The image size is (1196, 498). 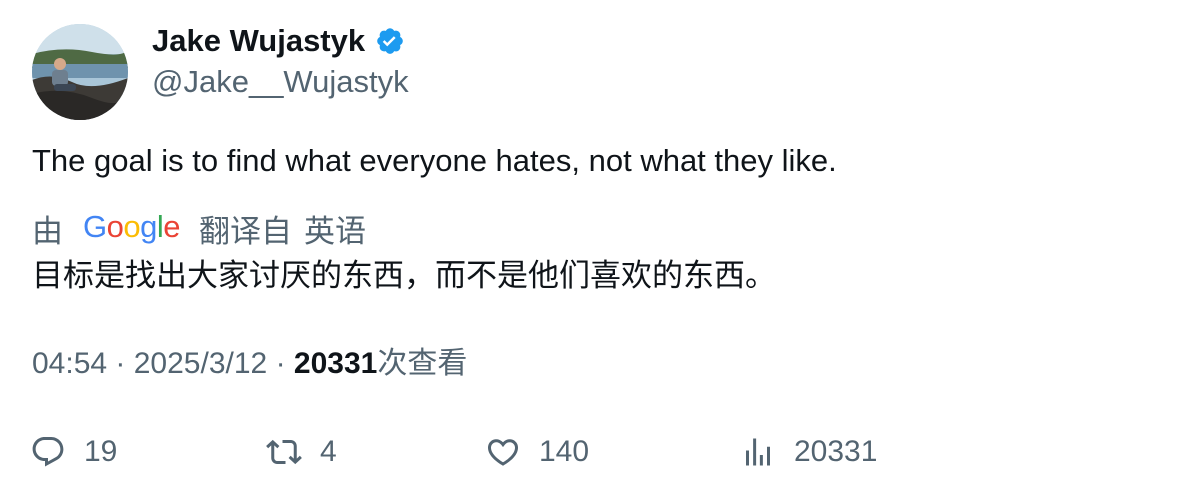 I want to click on avatar, so click(x=80, y=72).